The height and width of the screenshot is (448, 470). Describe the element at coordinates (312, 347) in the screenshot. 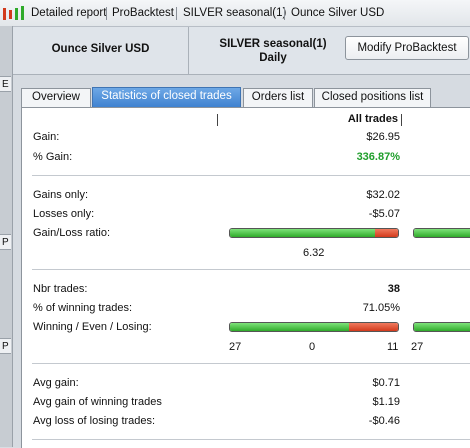

I see `even-count: 0` at that location.